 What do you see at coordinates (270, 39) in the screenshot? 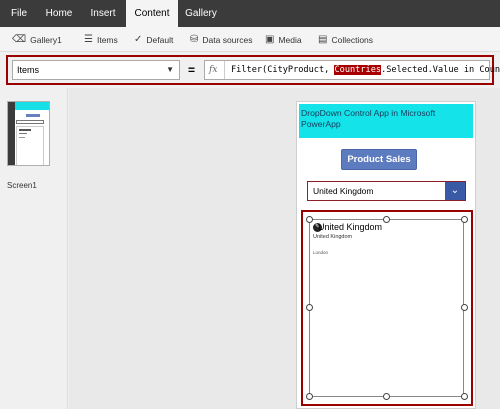
I see `image-icon: ▣` at bounding box center [270, 39].